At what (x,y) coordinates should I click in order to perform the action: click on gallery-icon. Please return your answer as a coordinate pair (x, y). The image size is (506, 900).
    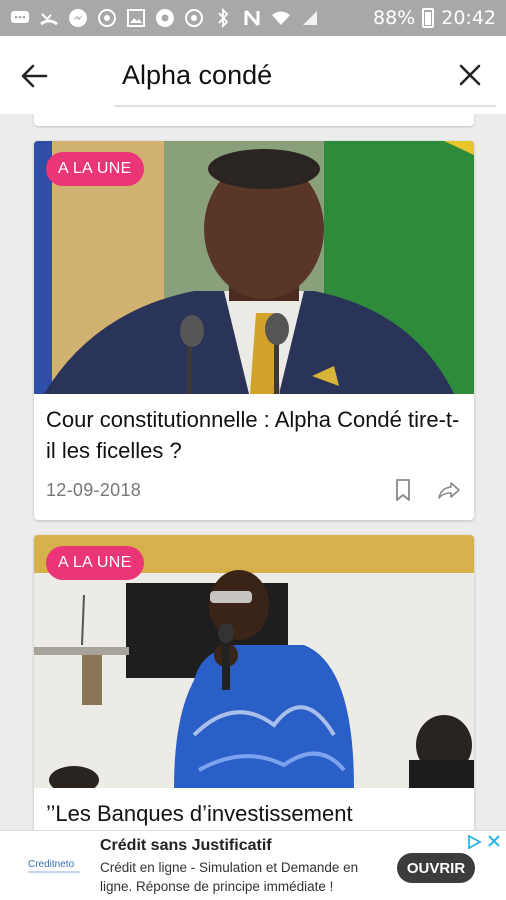
    Looking at the image, I should click on (136, 18).